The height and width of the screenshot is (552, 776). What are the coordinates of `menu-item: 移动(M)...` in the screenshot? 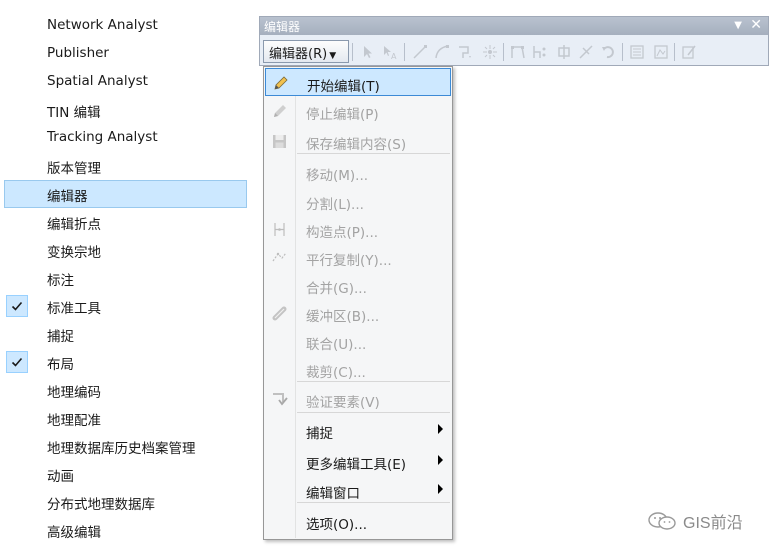 It's located at (358, 172).